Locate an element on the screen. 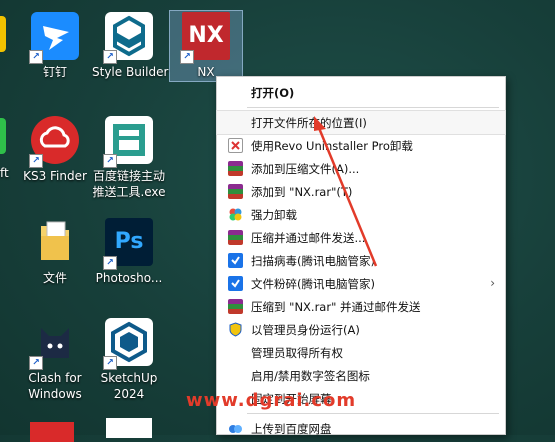  annotation-arrow-icon is located at coordinates (346, 191).